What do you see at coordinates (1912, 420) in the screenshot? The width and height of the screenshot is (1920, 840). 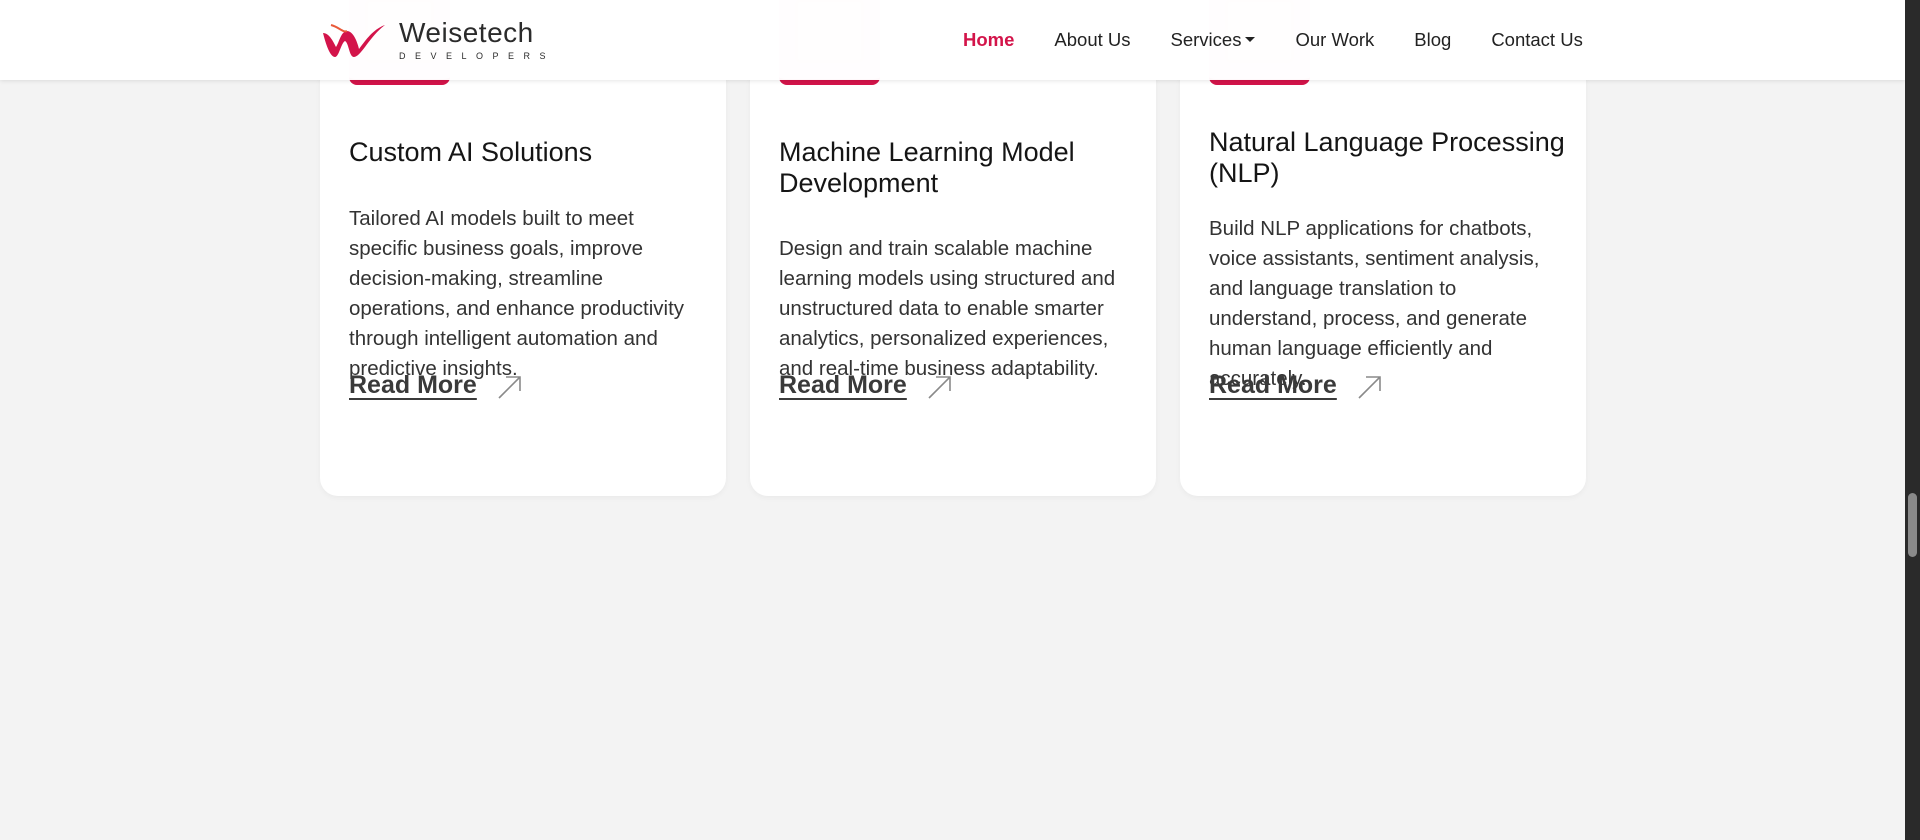 I see `vertical-scrollbar` at bounding box center [1912, 420].